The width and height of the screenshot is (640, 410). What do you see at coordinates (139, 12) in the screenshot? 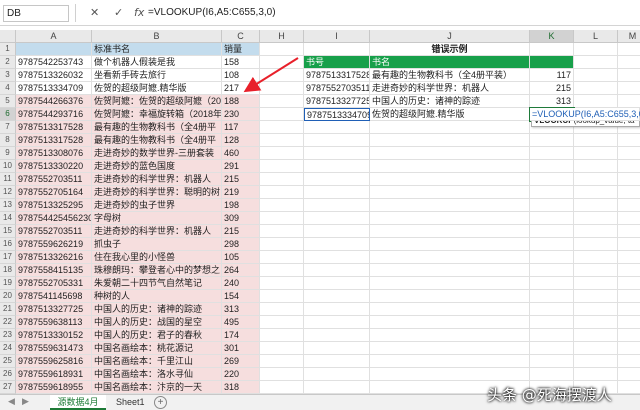
I see `fx-icon: fx` at bounding box center [139, 12].